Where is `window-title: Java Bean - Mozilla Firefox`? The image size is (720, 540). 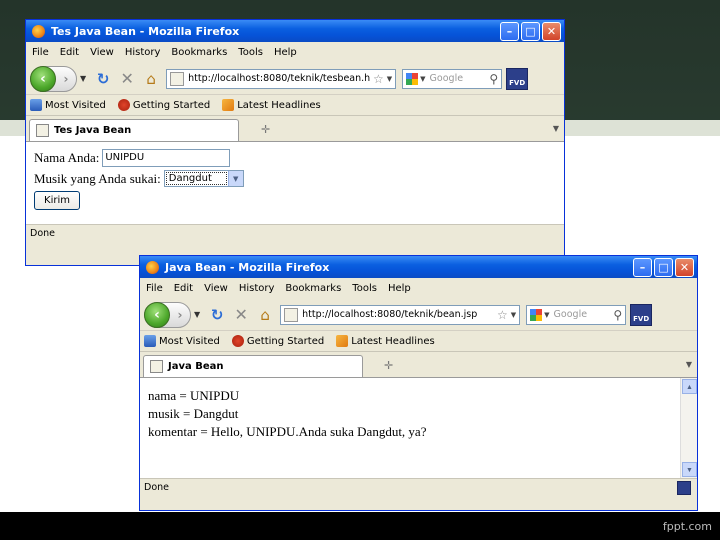 window-title: Java Bean - Mozilla Firefox is located at coordinates (247, 267).